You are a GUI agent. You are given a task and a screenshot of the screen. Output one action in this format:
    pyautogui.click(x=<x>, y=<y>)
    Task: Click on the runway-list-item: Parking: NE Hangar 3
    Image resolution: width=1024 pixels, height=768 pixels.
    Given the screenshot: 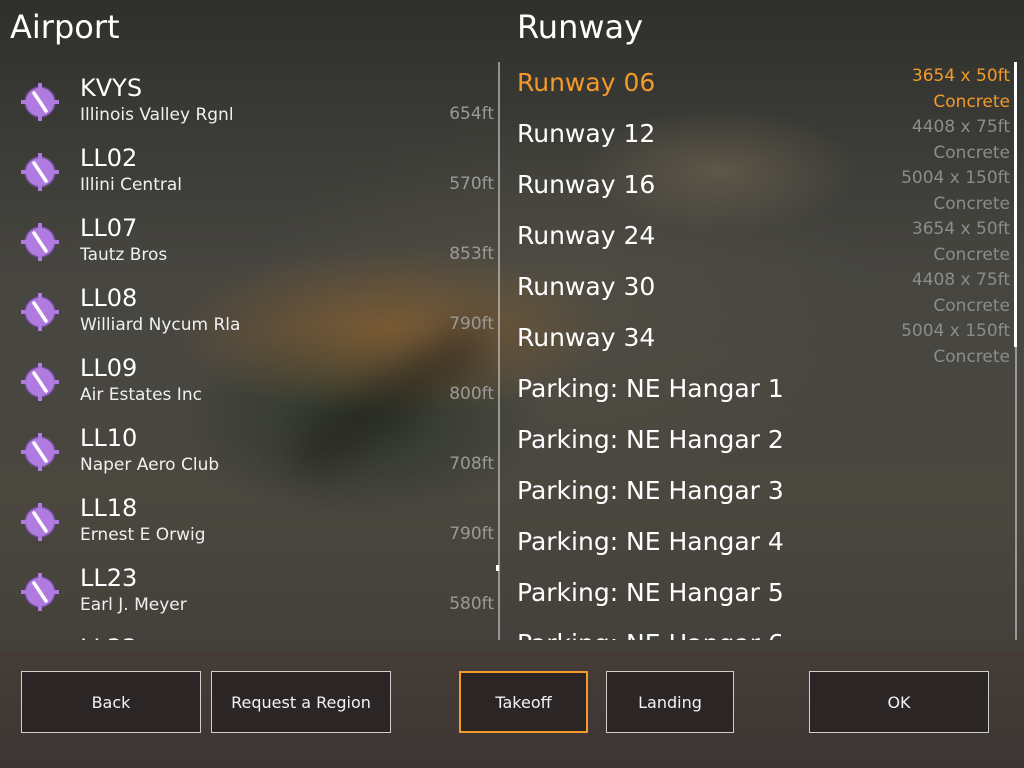 What is the action you would take?
    pyautogui.click(x=758, y=493)
    